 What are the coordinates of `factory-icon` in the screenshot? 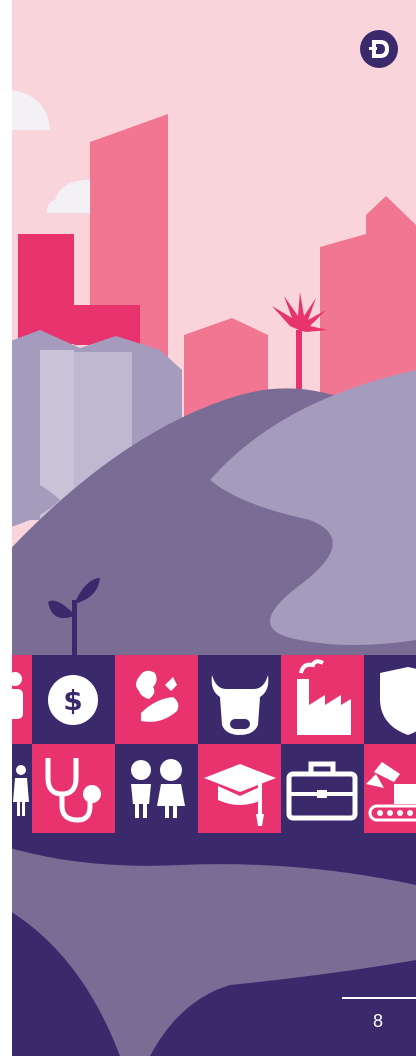 It's located at (322, 699).